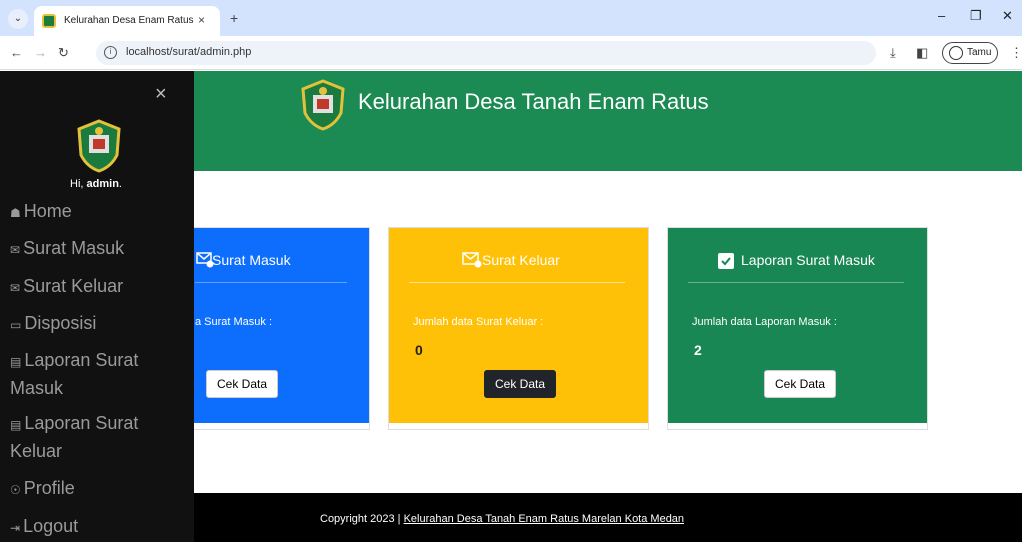 Image resolution: width=1022 pixels, height=542 pixels. Describe the element at coordinates (201, 20) in the screenshot. I see `tab-close-icon: ×` at that location.